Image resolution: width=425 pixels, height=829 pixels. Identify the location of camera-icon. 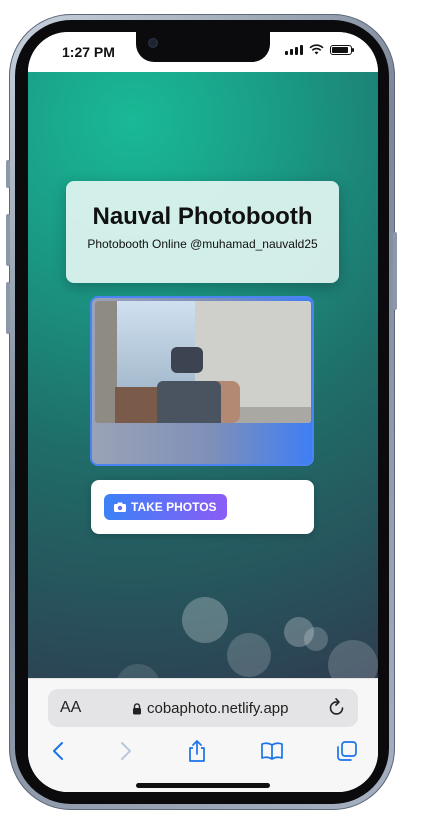
(120, 507).